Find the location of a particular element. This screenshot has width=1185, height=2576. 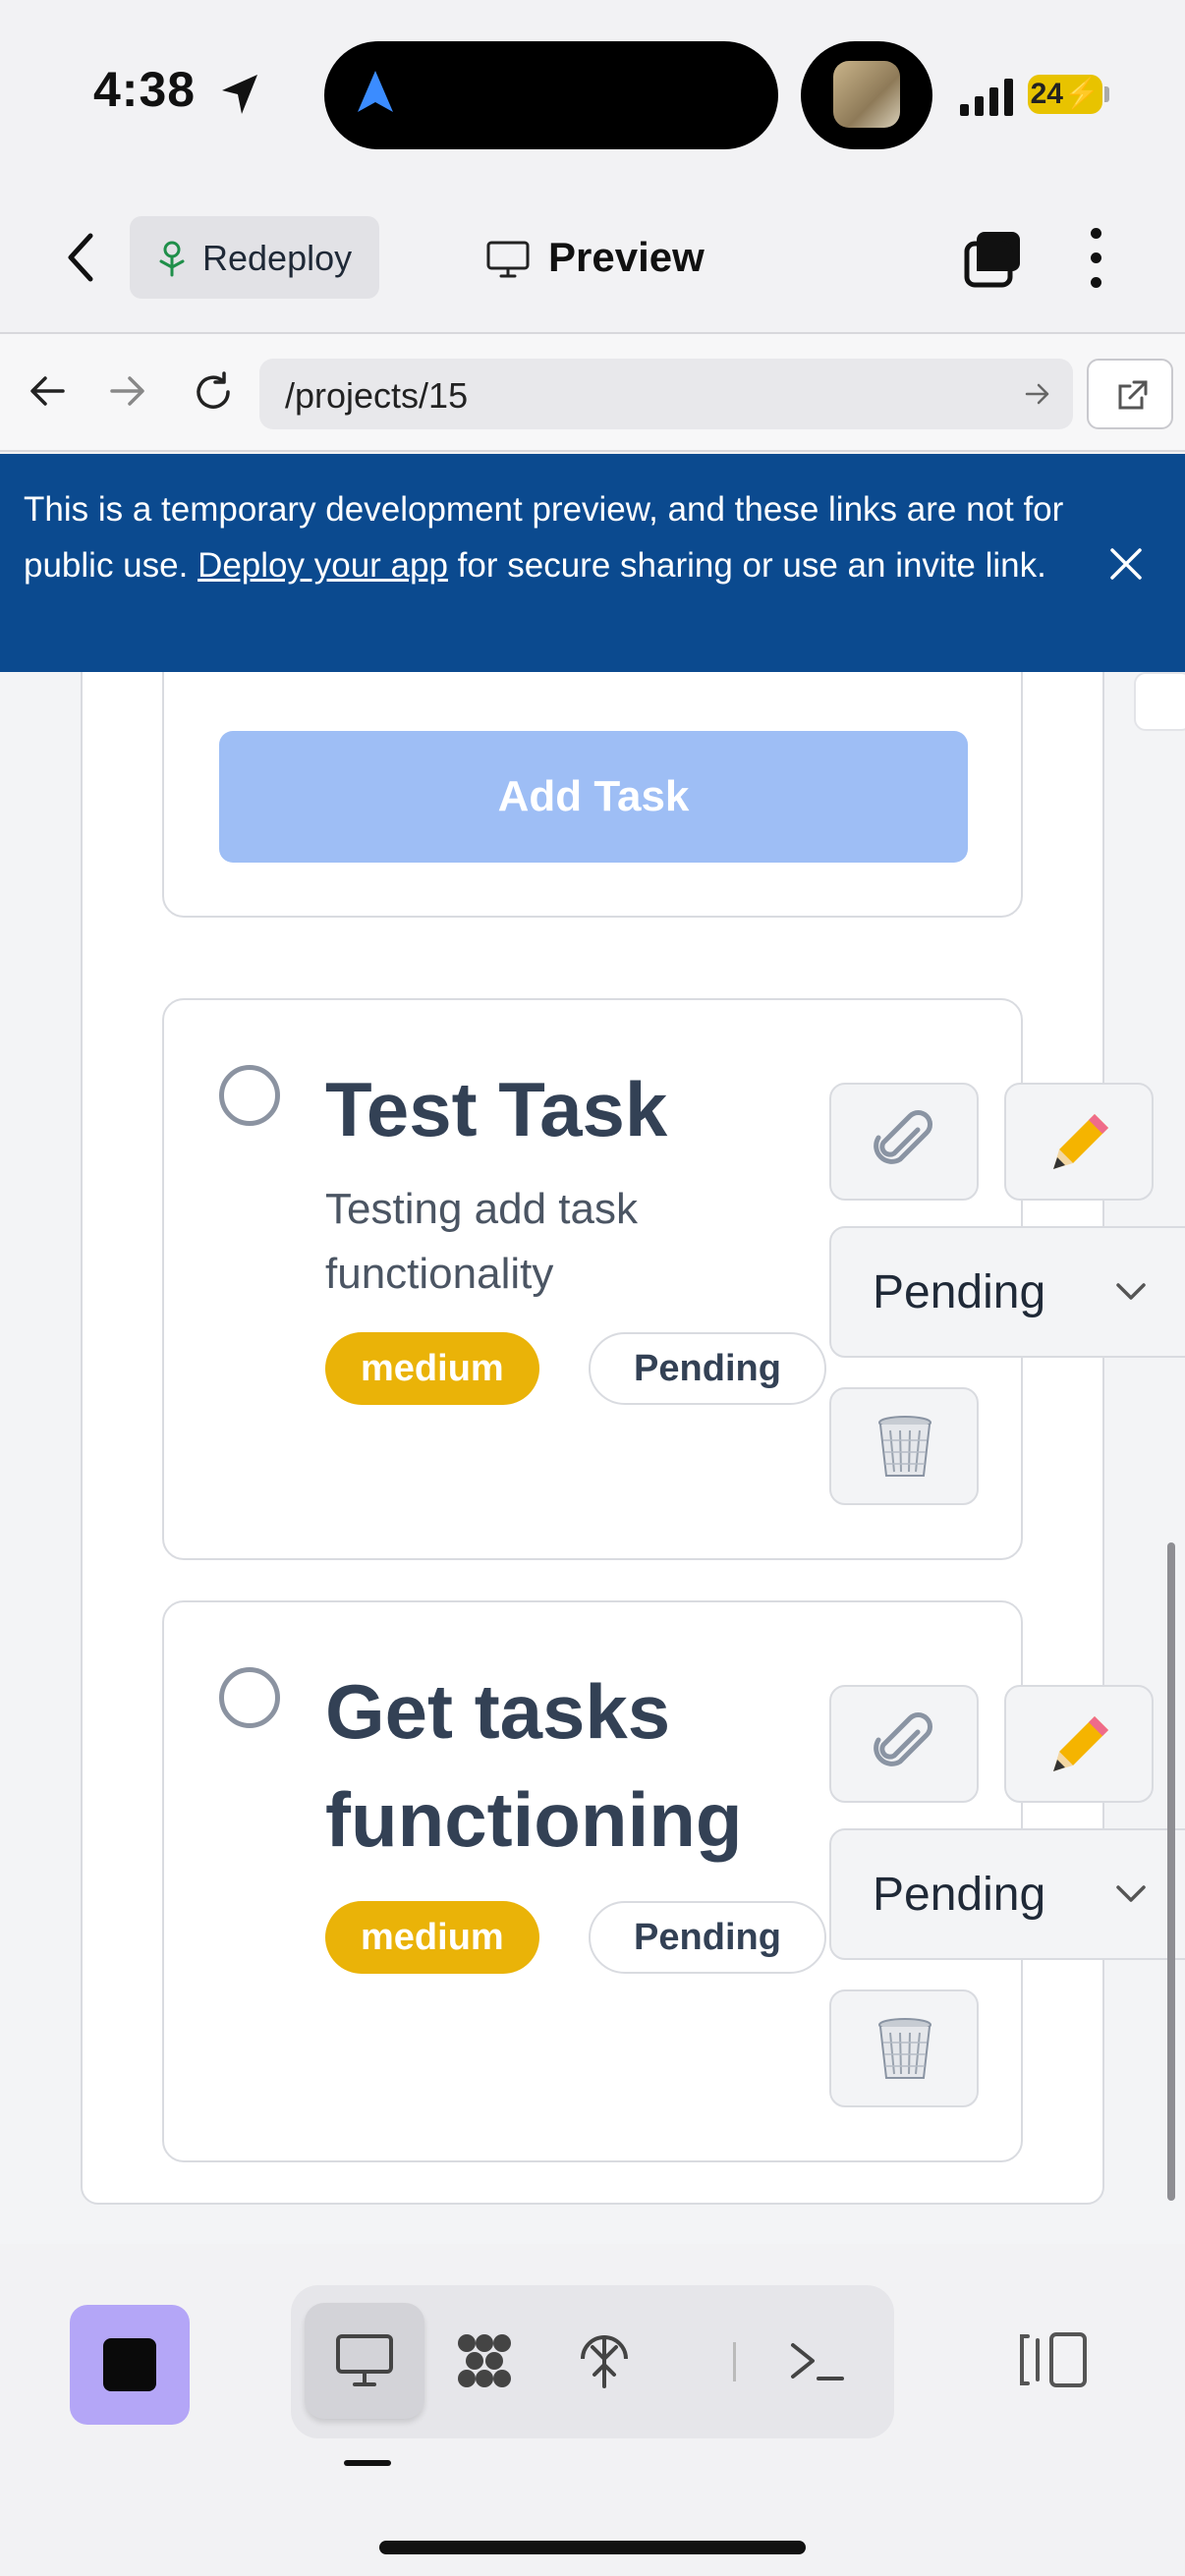

shell-tab is located at coordinates (817, 2361).